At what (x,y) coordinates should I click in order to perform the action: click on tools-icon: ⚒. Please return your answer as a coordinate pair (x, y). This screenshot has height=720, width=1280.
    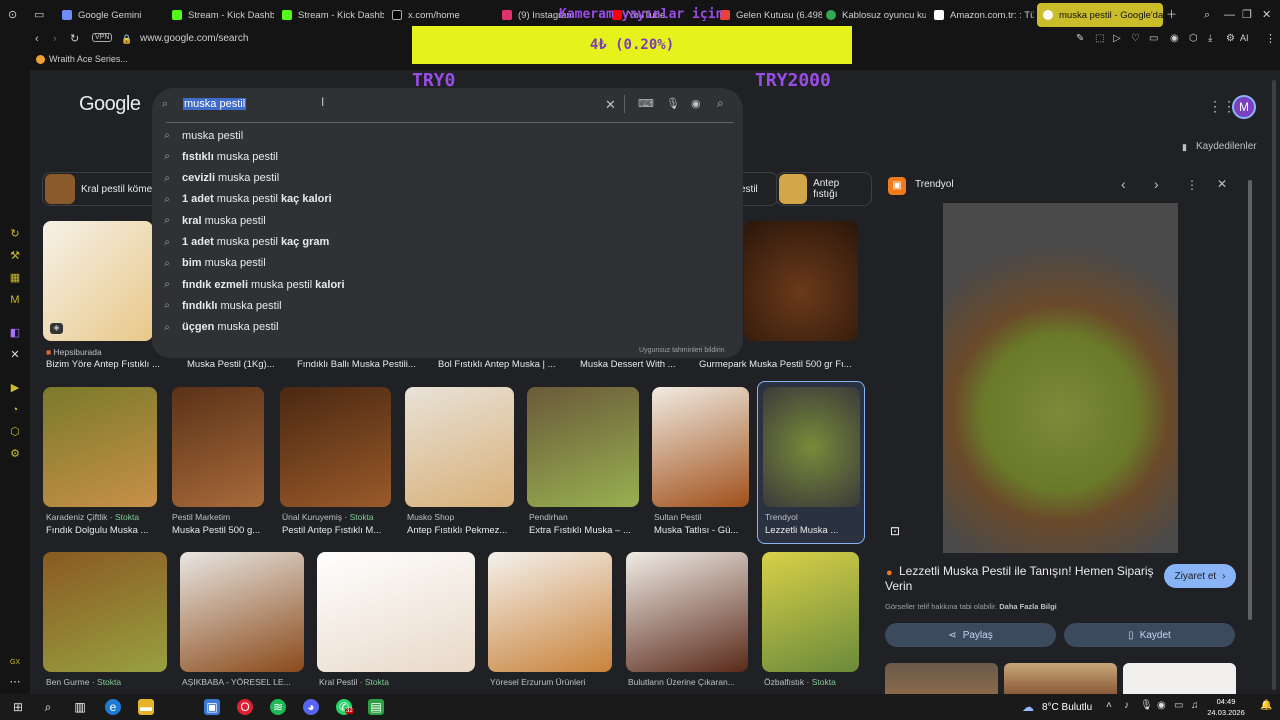
    Looking at the image, I should click on (15, 256).